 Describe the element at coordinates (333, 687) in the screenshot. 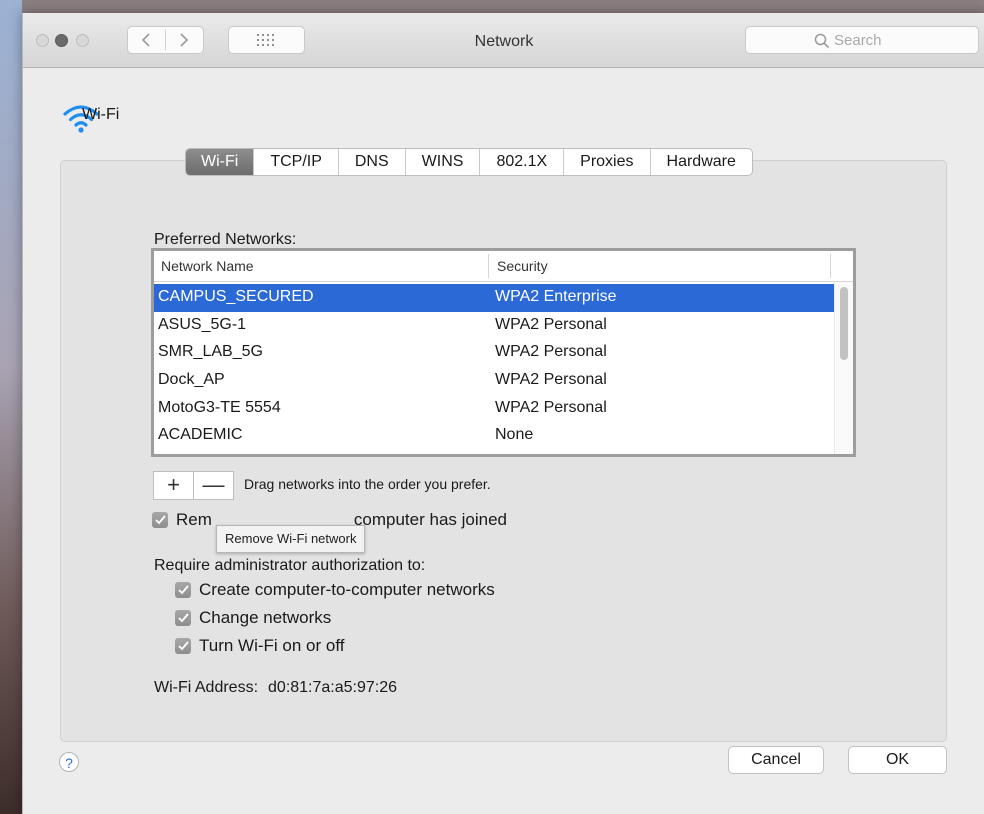

I see `wifi-address-value: d0:81:7a:a5:97:26` at that location.